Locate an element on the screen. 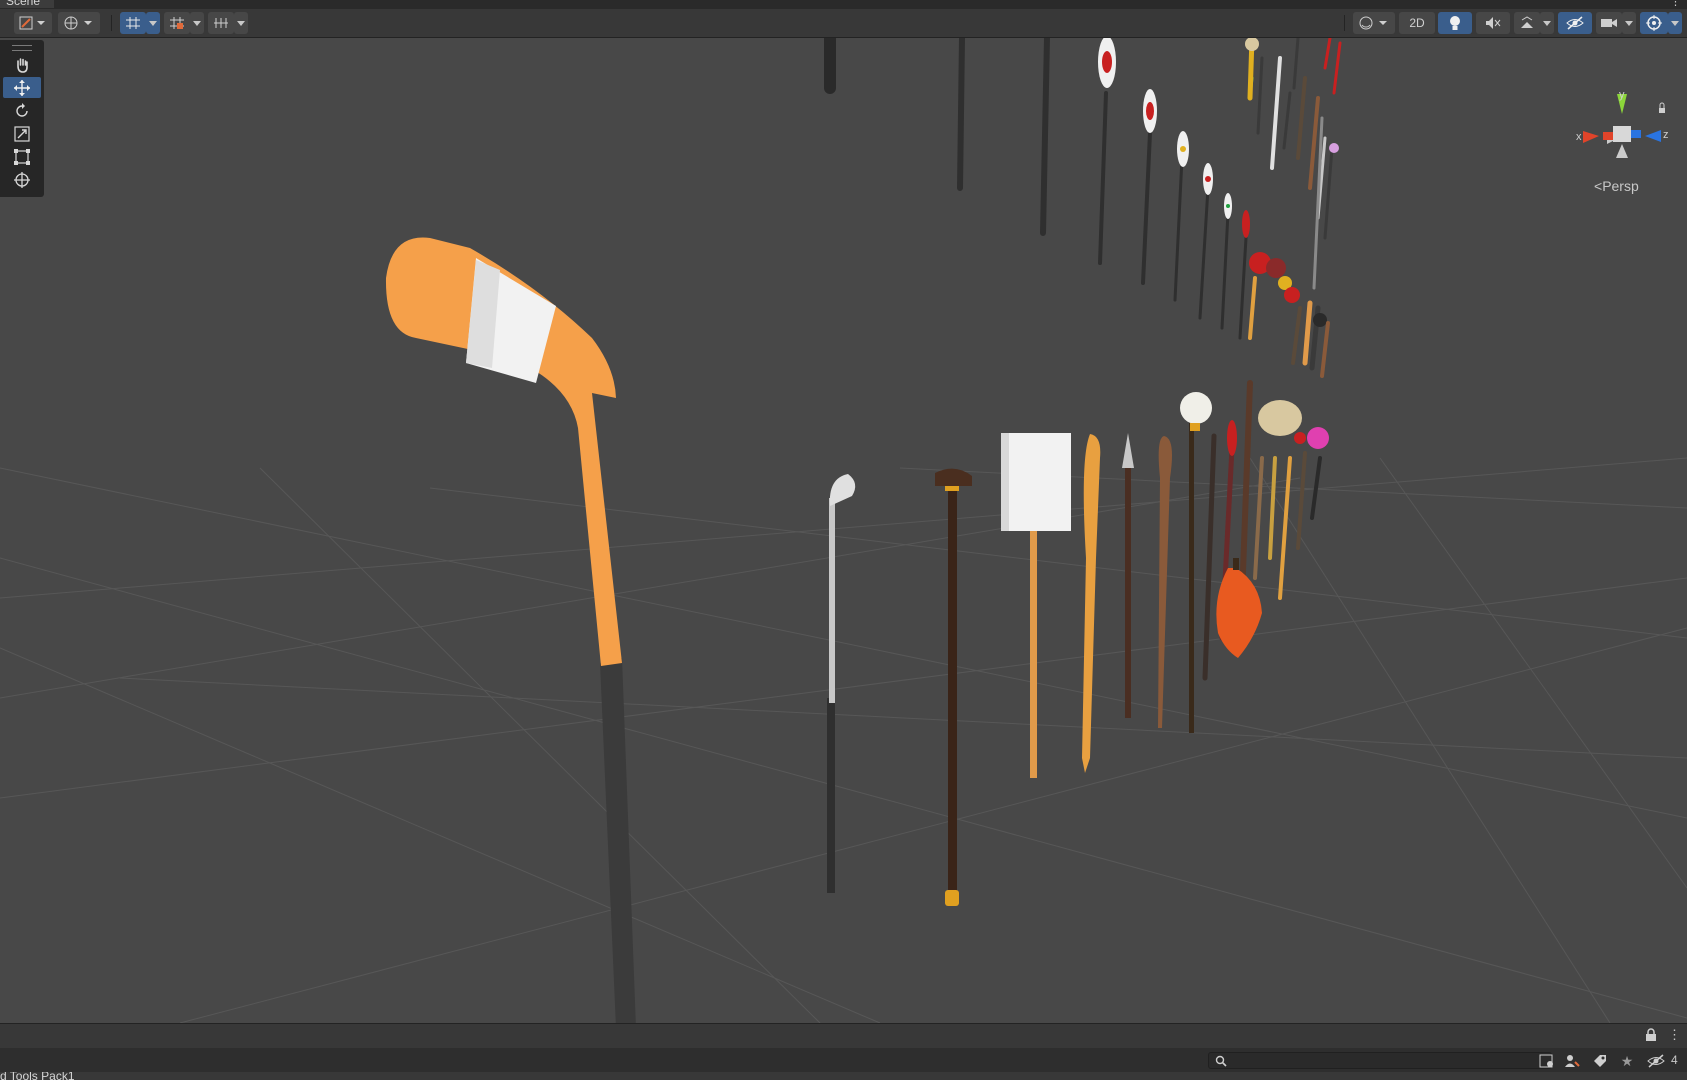 The image size is (1687, 1080). person-icon is located at coordinates (1572, 1061).